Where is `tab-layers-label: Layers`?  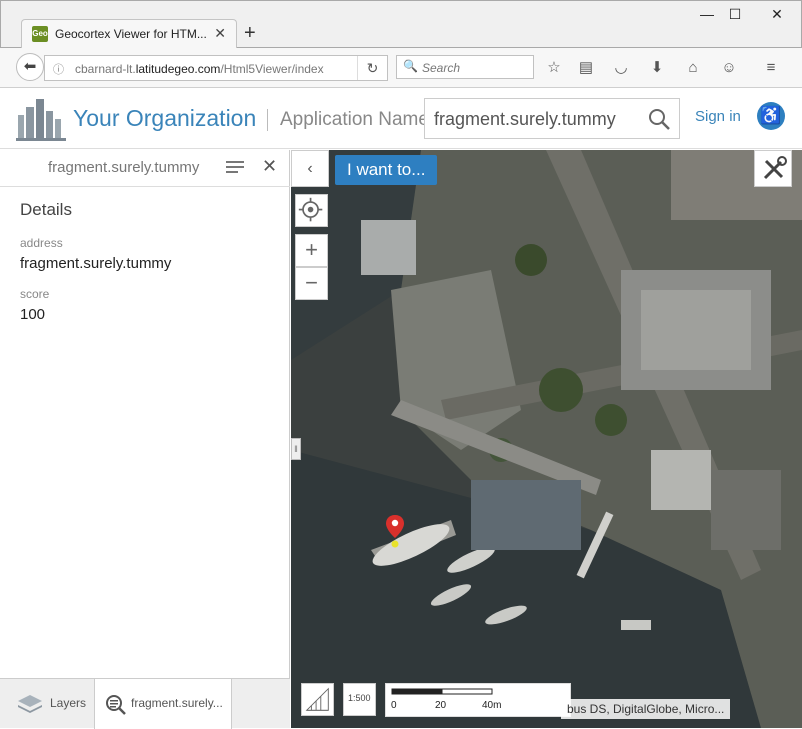
tab-layers-label: Layers is located at coordinates (68, 703).